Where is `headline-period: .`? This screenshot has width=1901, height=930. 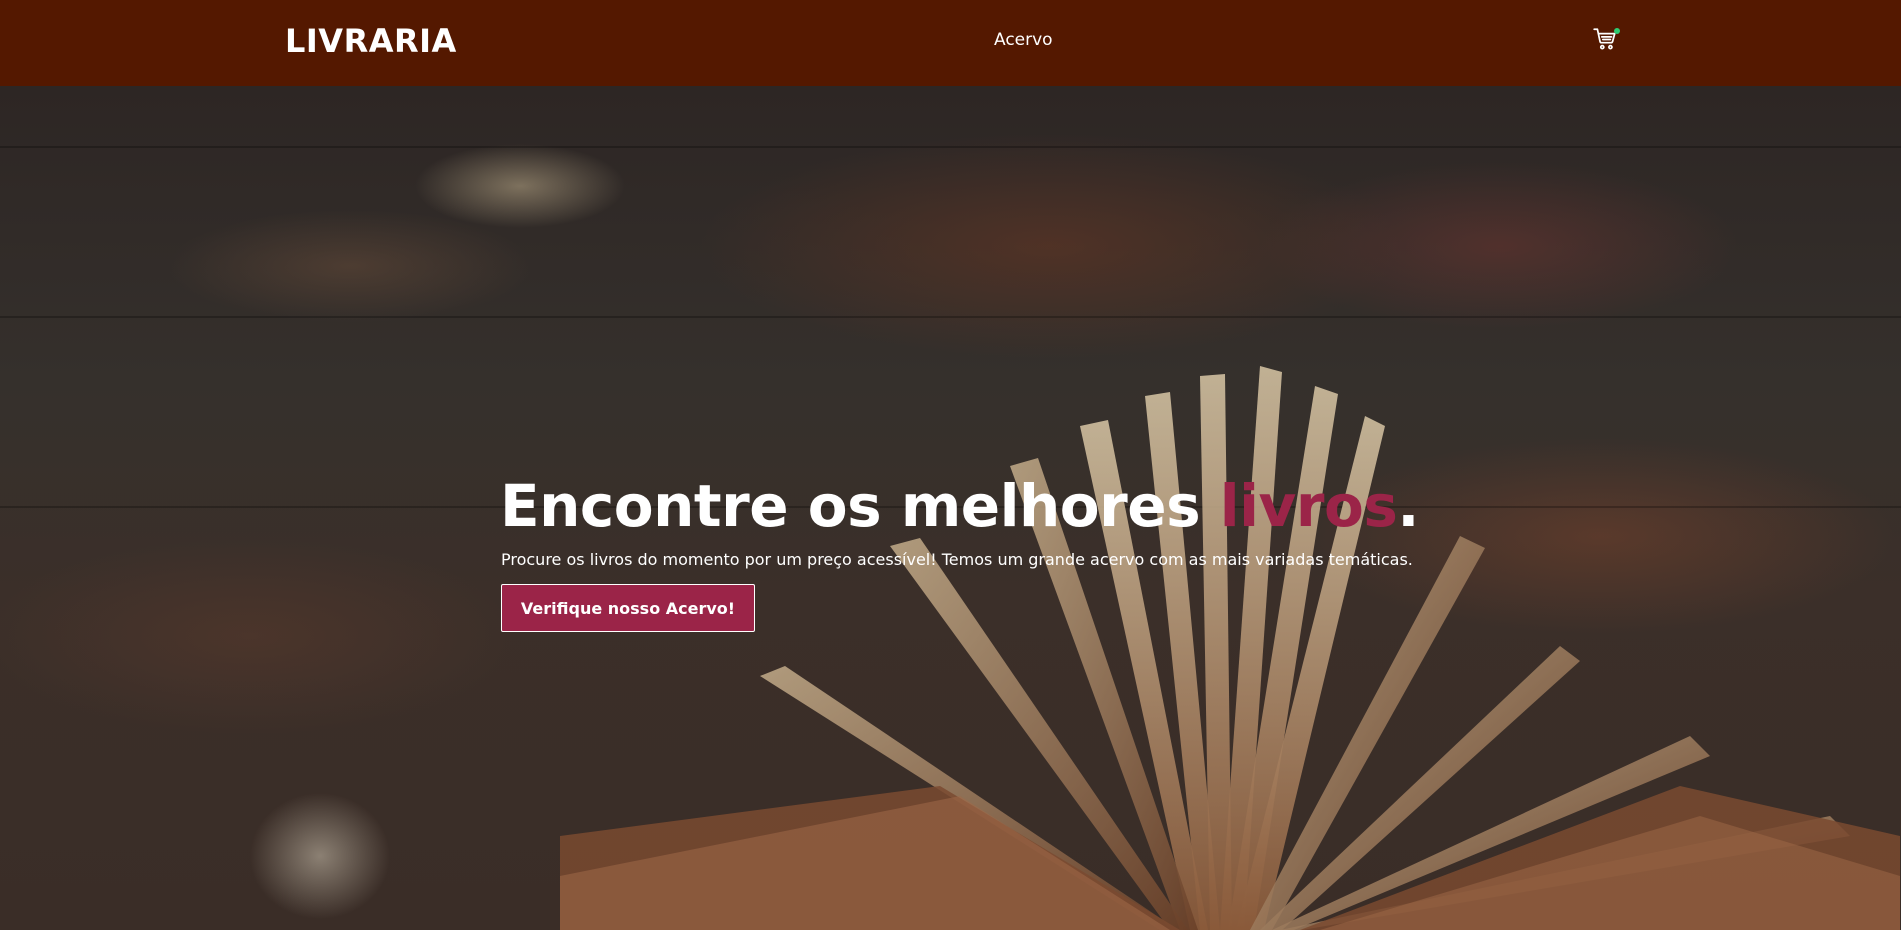
headline-period: . is located at coordinates (1408, 506).